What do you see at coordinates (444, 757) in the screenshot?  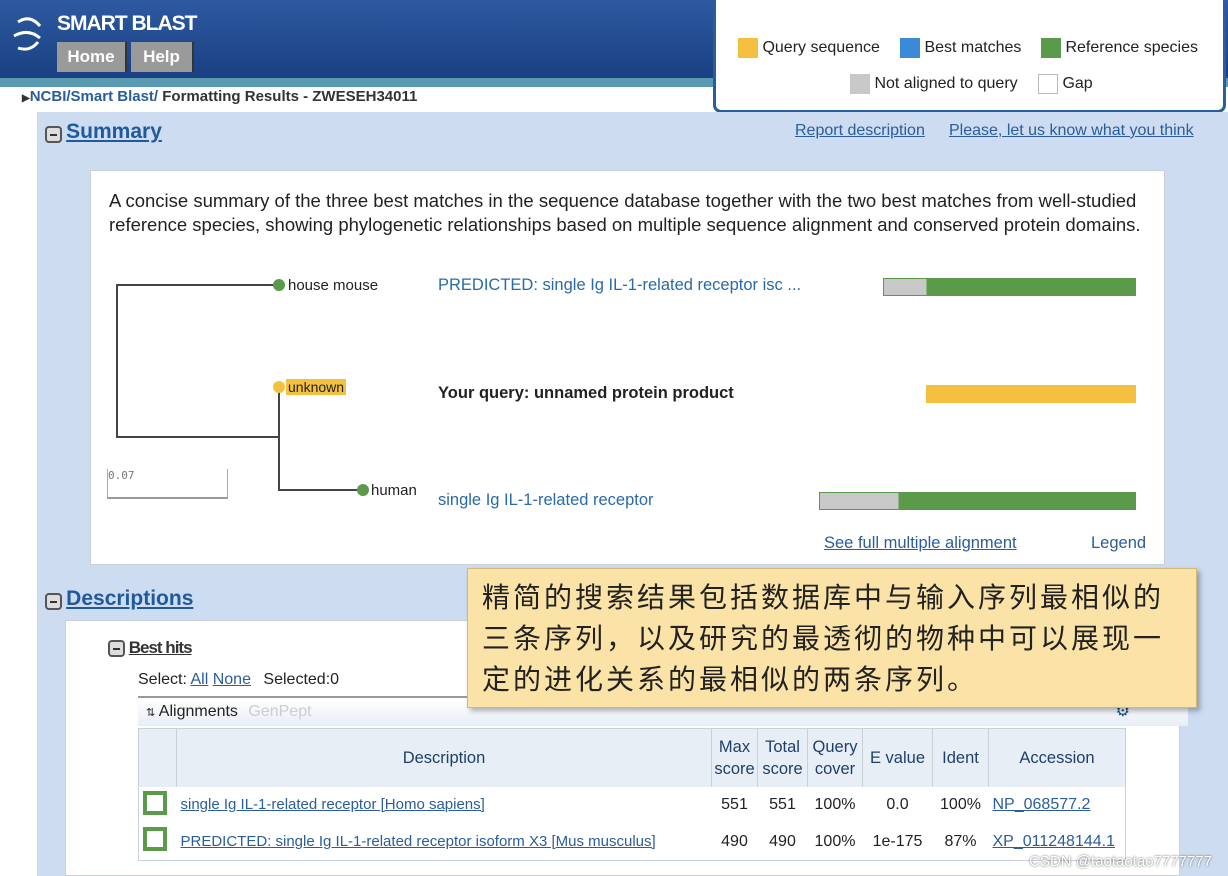 I see `col-description: Description` at bounding box center [444, 757].